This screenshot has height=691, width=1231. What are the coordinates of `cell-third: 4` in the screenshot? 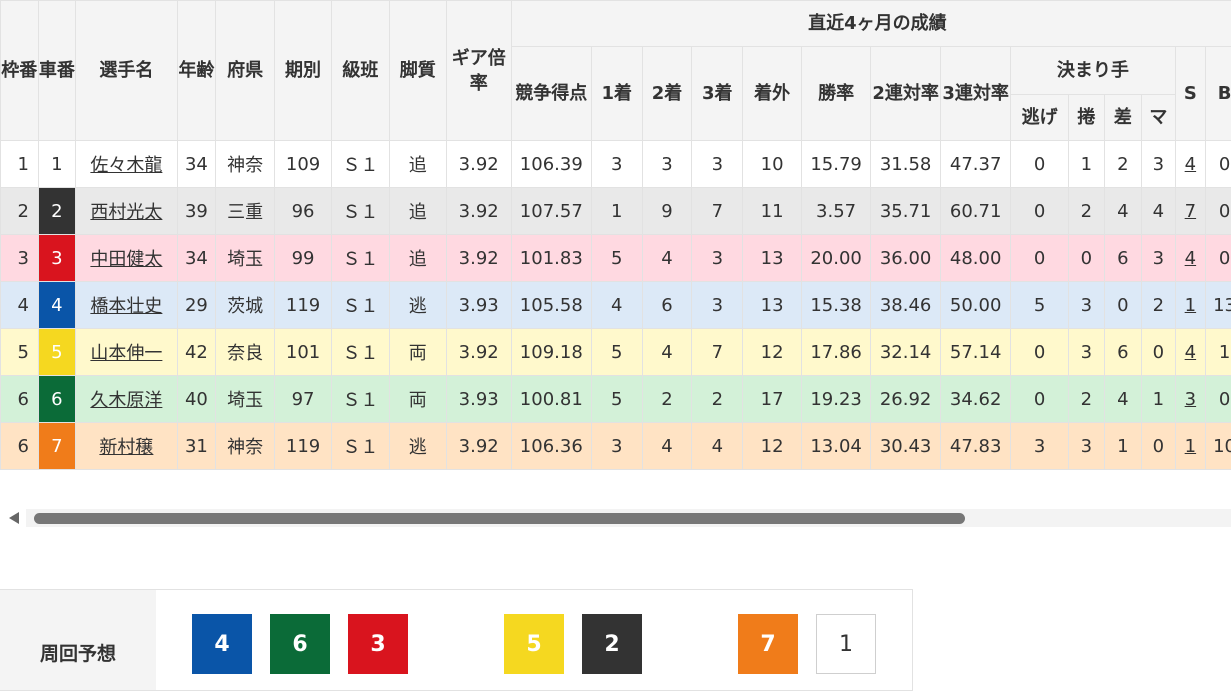 It's located at (717, 446).